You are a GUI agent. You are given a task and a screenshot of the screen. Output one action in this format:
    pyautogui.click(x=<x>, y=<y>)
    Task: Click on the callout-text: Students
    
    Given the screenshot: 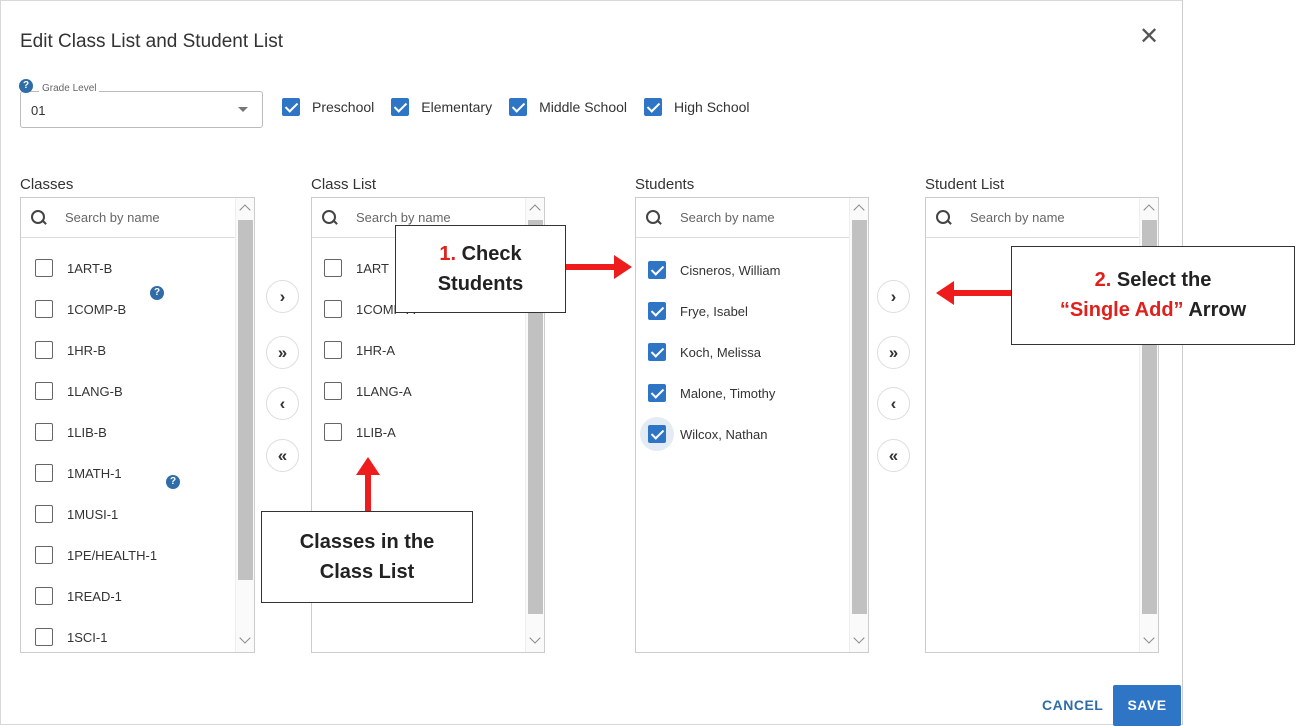 What is the action you would take?
    pyautogui.click(x=480, y=284)
    